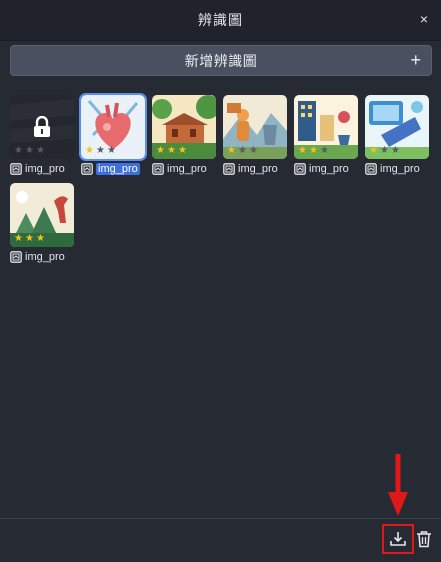 The height and width of the screenshot is (562, 441). I want to click on download-icon, so click(398, 539).